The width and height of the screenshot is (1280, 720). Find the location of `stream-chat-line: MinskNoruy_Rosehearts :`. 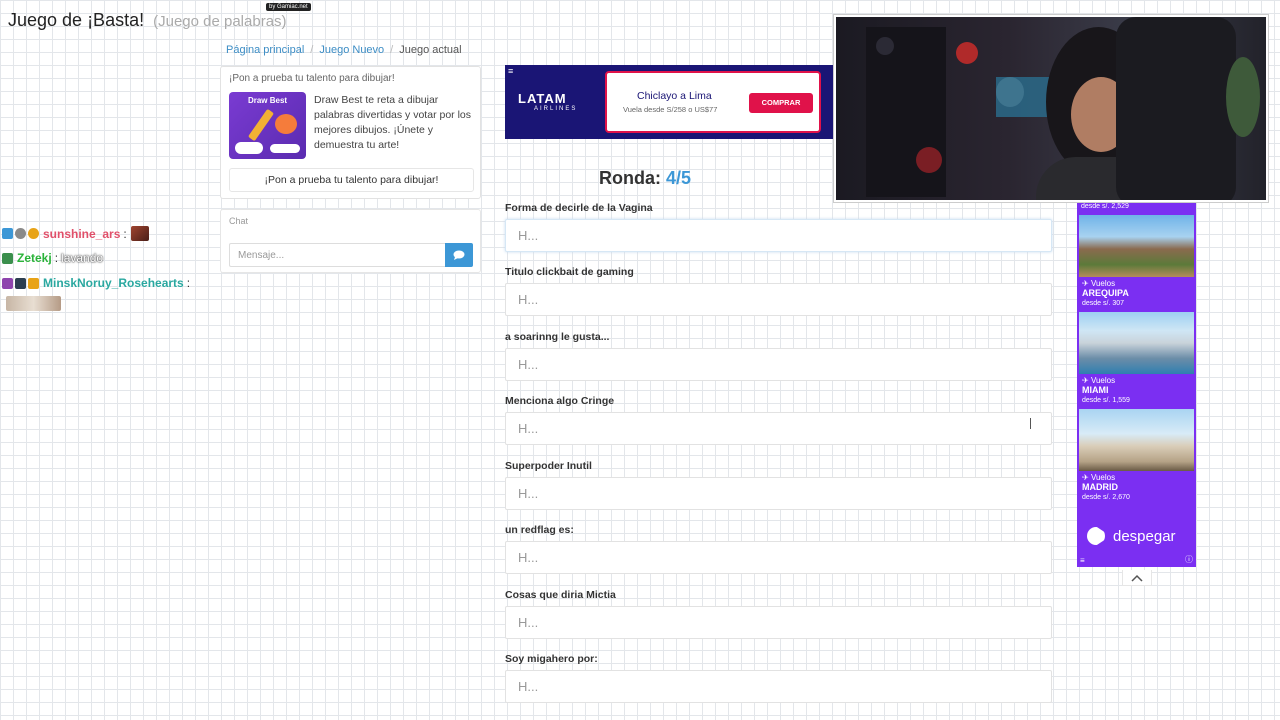

stream-chat-line: MinskNoruy_Rosehearts : is located at coordinates (96, 283).